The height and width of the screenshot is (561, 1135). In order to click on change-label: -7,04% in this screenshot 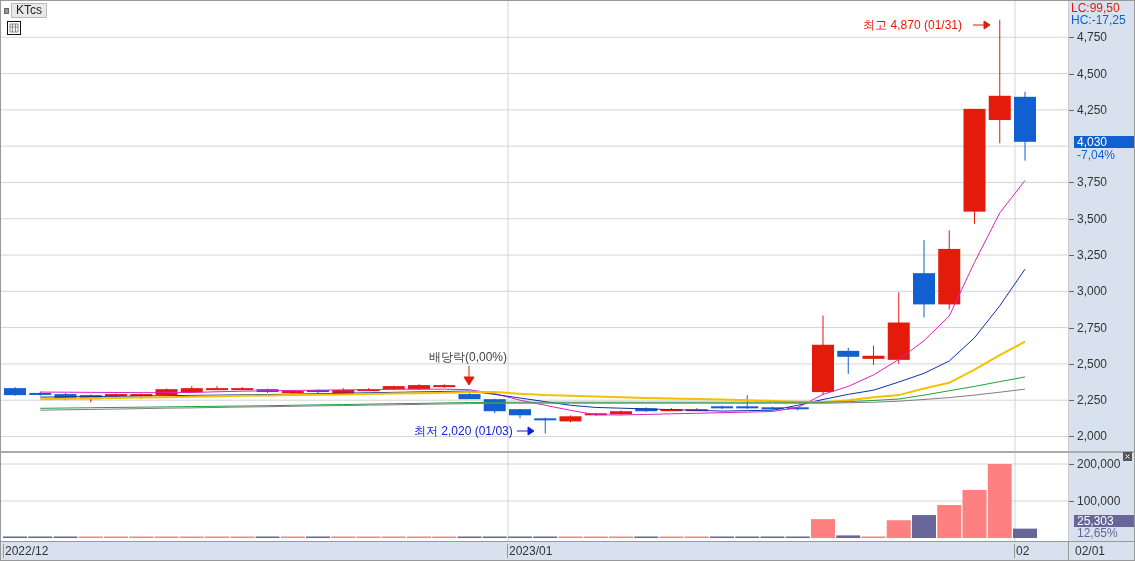, I will do `click(1096, 154)`.